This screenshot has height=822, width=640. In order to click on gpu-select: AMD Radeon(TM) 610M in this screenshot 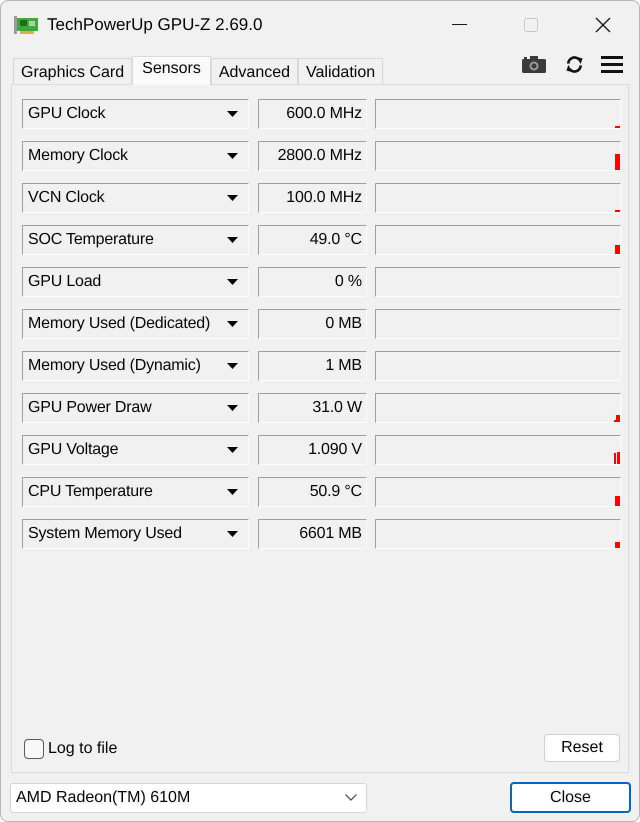, I will do `click(188, 797)`.